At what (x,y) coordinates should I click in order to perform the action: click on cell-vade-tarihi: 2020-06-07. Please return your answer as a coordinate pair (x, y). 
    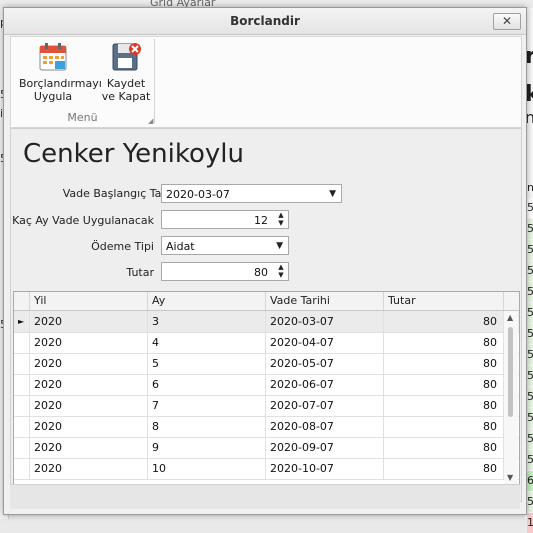
    Looking at the image, I should click on (325, 384).